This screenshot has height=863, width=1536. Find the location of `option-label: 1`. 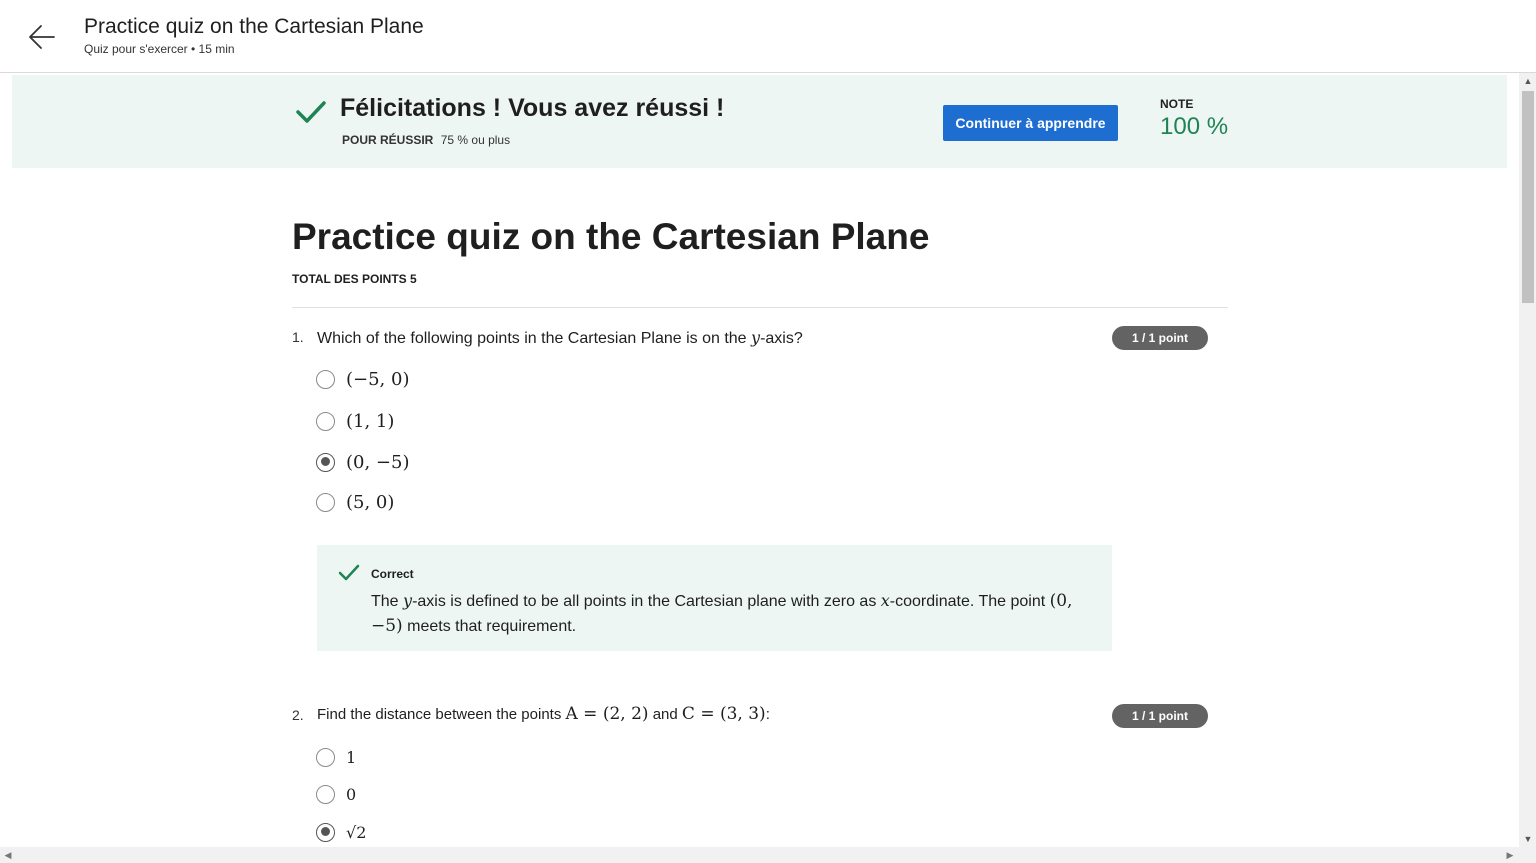

option-label: 1 is located at coordinates (351, 757).